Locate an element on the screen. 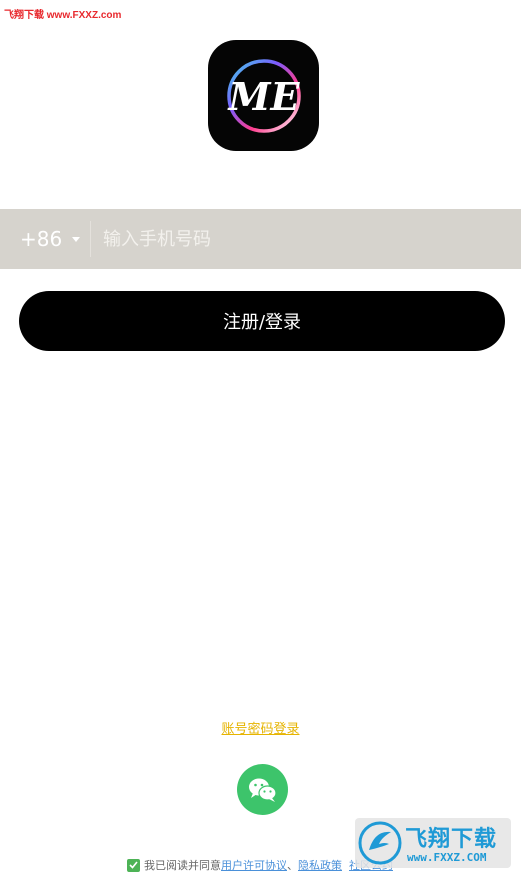 Image resolution: width=521 pixels, height=878 pixels. country-code-text: +86 is located at coordinates (41, 239).